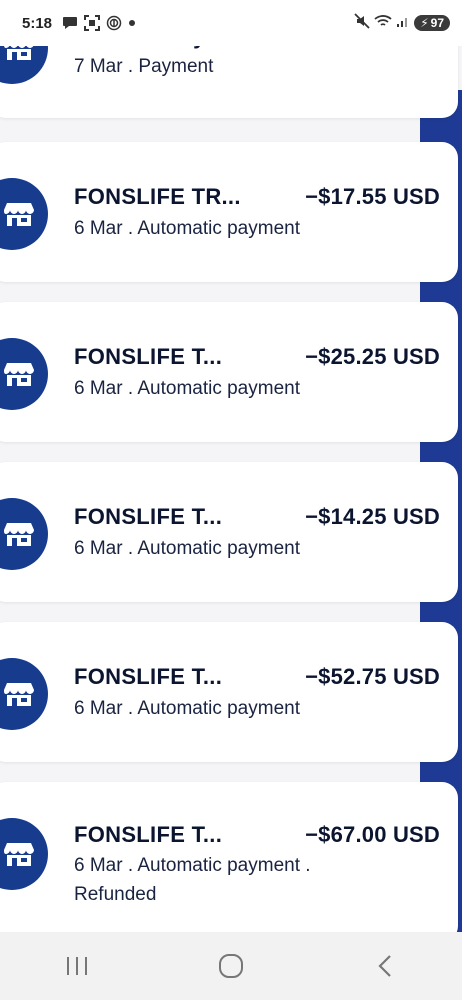 The image size is (462, 1000). Describe the element at coordinates (231, 23) in the screenshot. I see `status-bar: 5:18 ⚡ 97` at that location.